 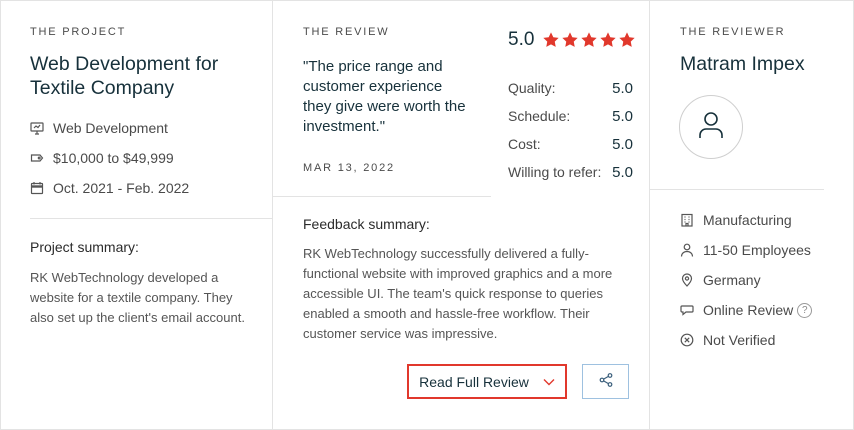 What do you see at coordinates (102, 88) in the screenshot?
I see `project-title-line2: Textile Company` at bounding box center [102, 88].